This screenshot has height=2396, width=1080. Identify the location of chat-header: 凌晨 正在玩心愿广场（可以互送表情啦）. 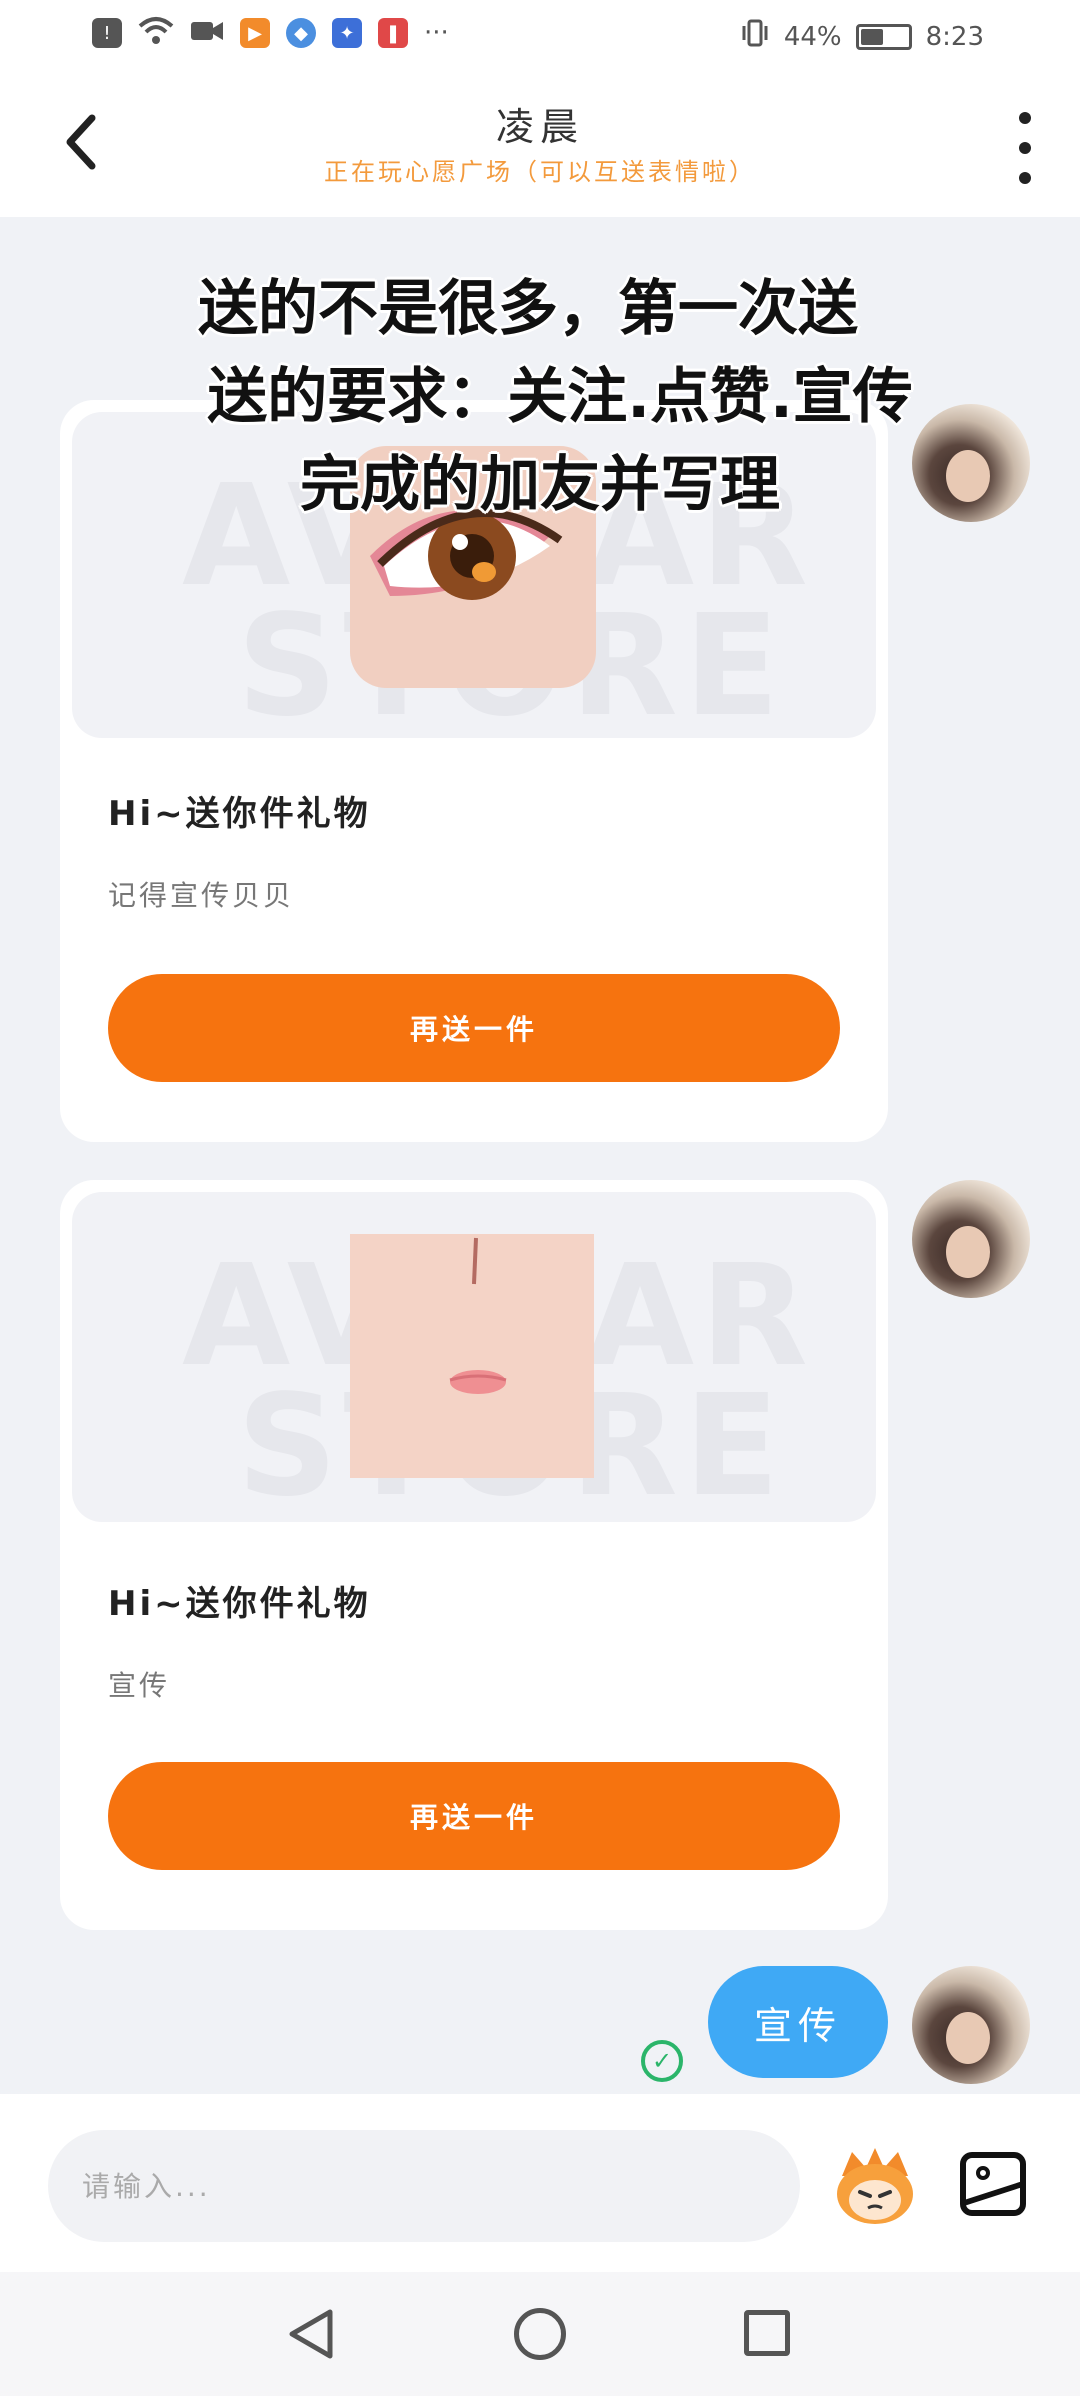
(540, 144).